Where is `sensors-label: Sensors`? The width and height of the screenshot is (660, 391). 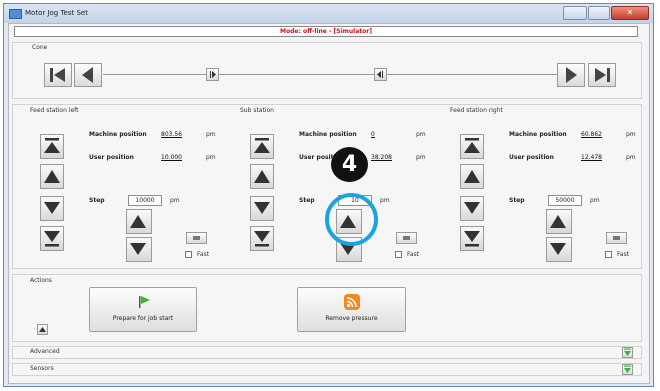
sensors-label: Sensors is located at coordinates (42, 368).